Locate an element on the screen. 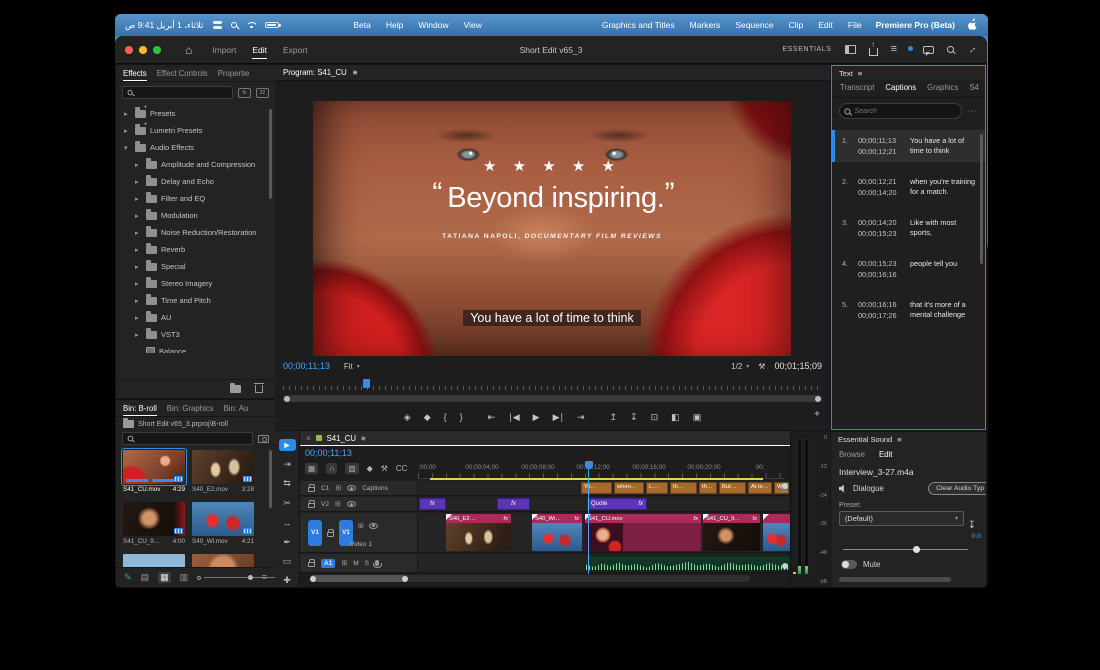 This screenshot has height=670, width=1100. razor-tool: ✂ is located at coordinates (287, 503).